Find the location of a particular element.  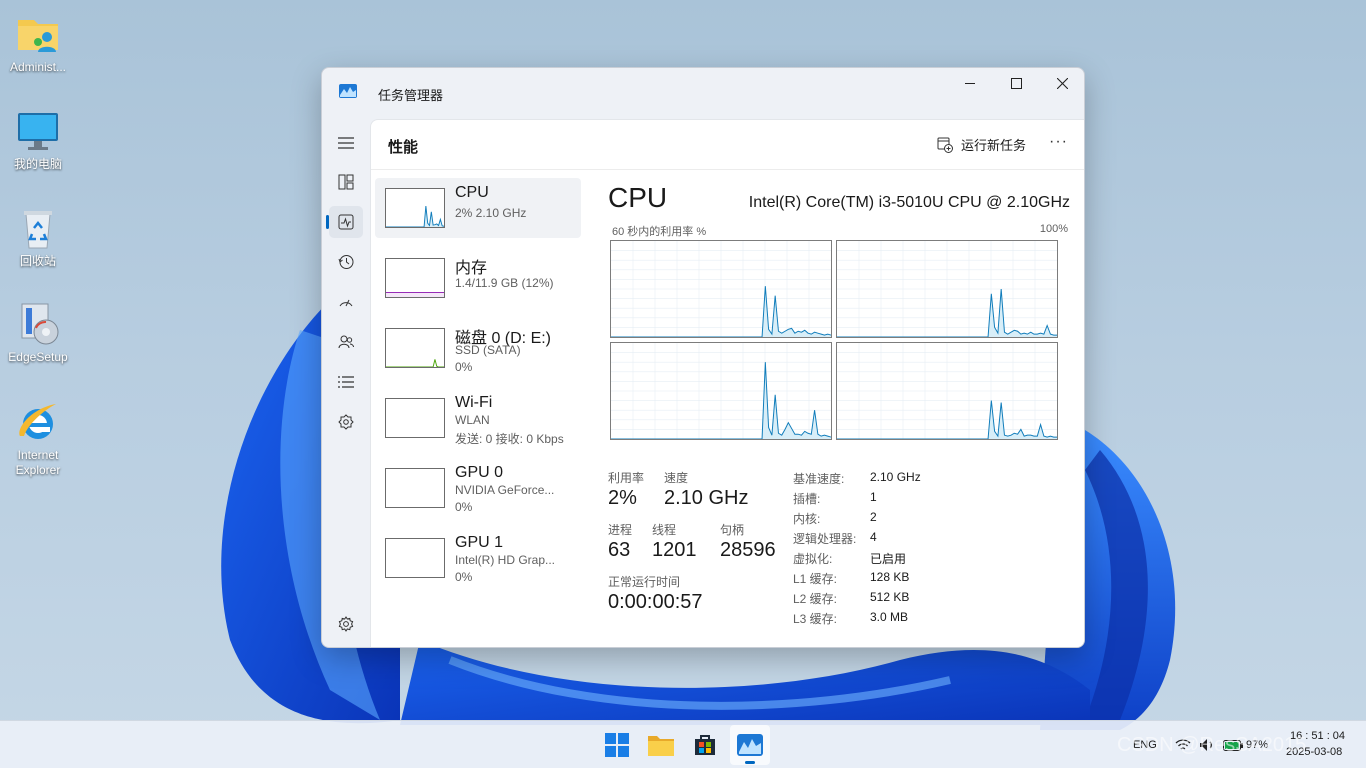

desktop-icon-label: EdgeSetup is located at coordinates (38, 357).